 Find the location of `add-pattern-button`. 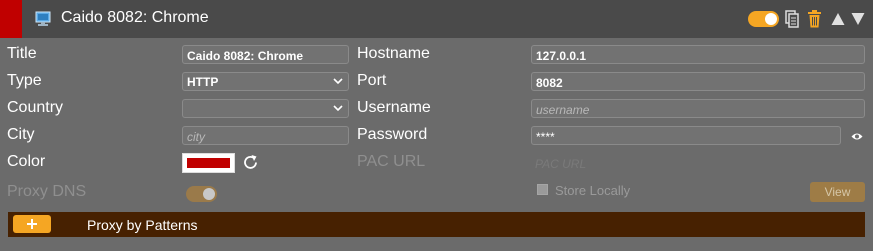

add-pattern-button is located at coordinates (32, 224).